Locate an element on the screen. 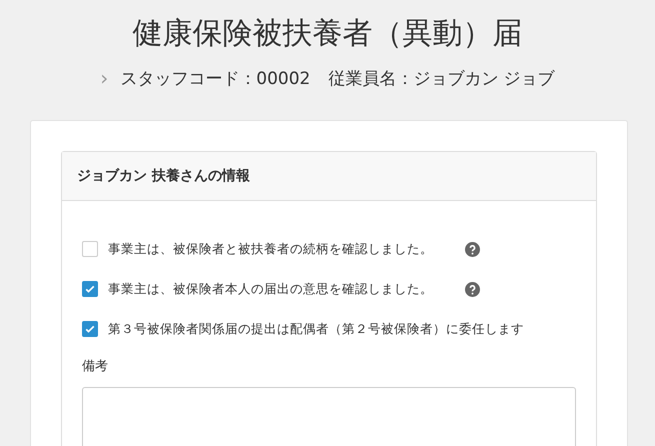  remarks-field is located at coordinates (329, 416).